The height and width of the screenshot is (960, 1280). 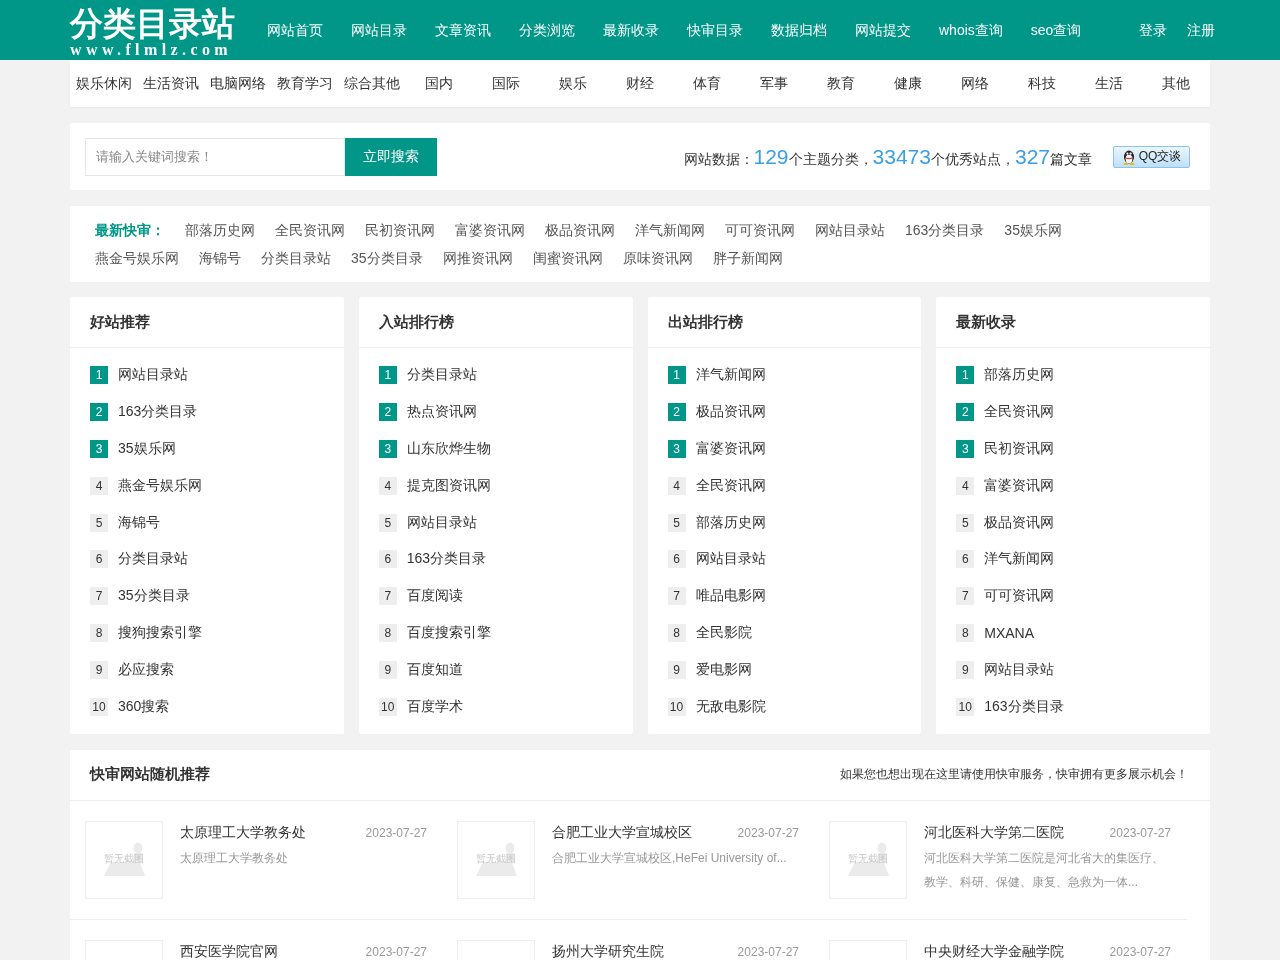 I want to click on category-link: 生活资讯, so click(x=170, y=83).